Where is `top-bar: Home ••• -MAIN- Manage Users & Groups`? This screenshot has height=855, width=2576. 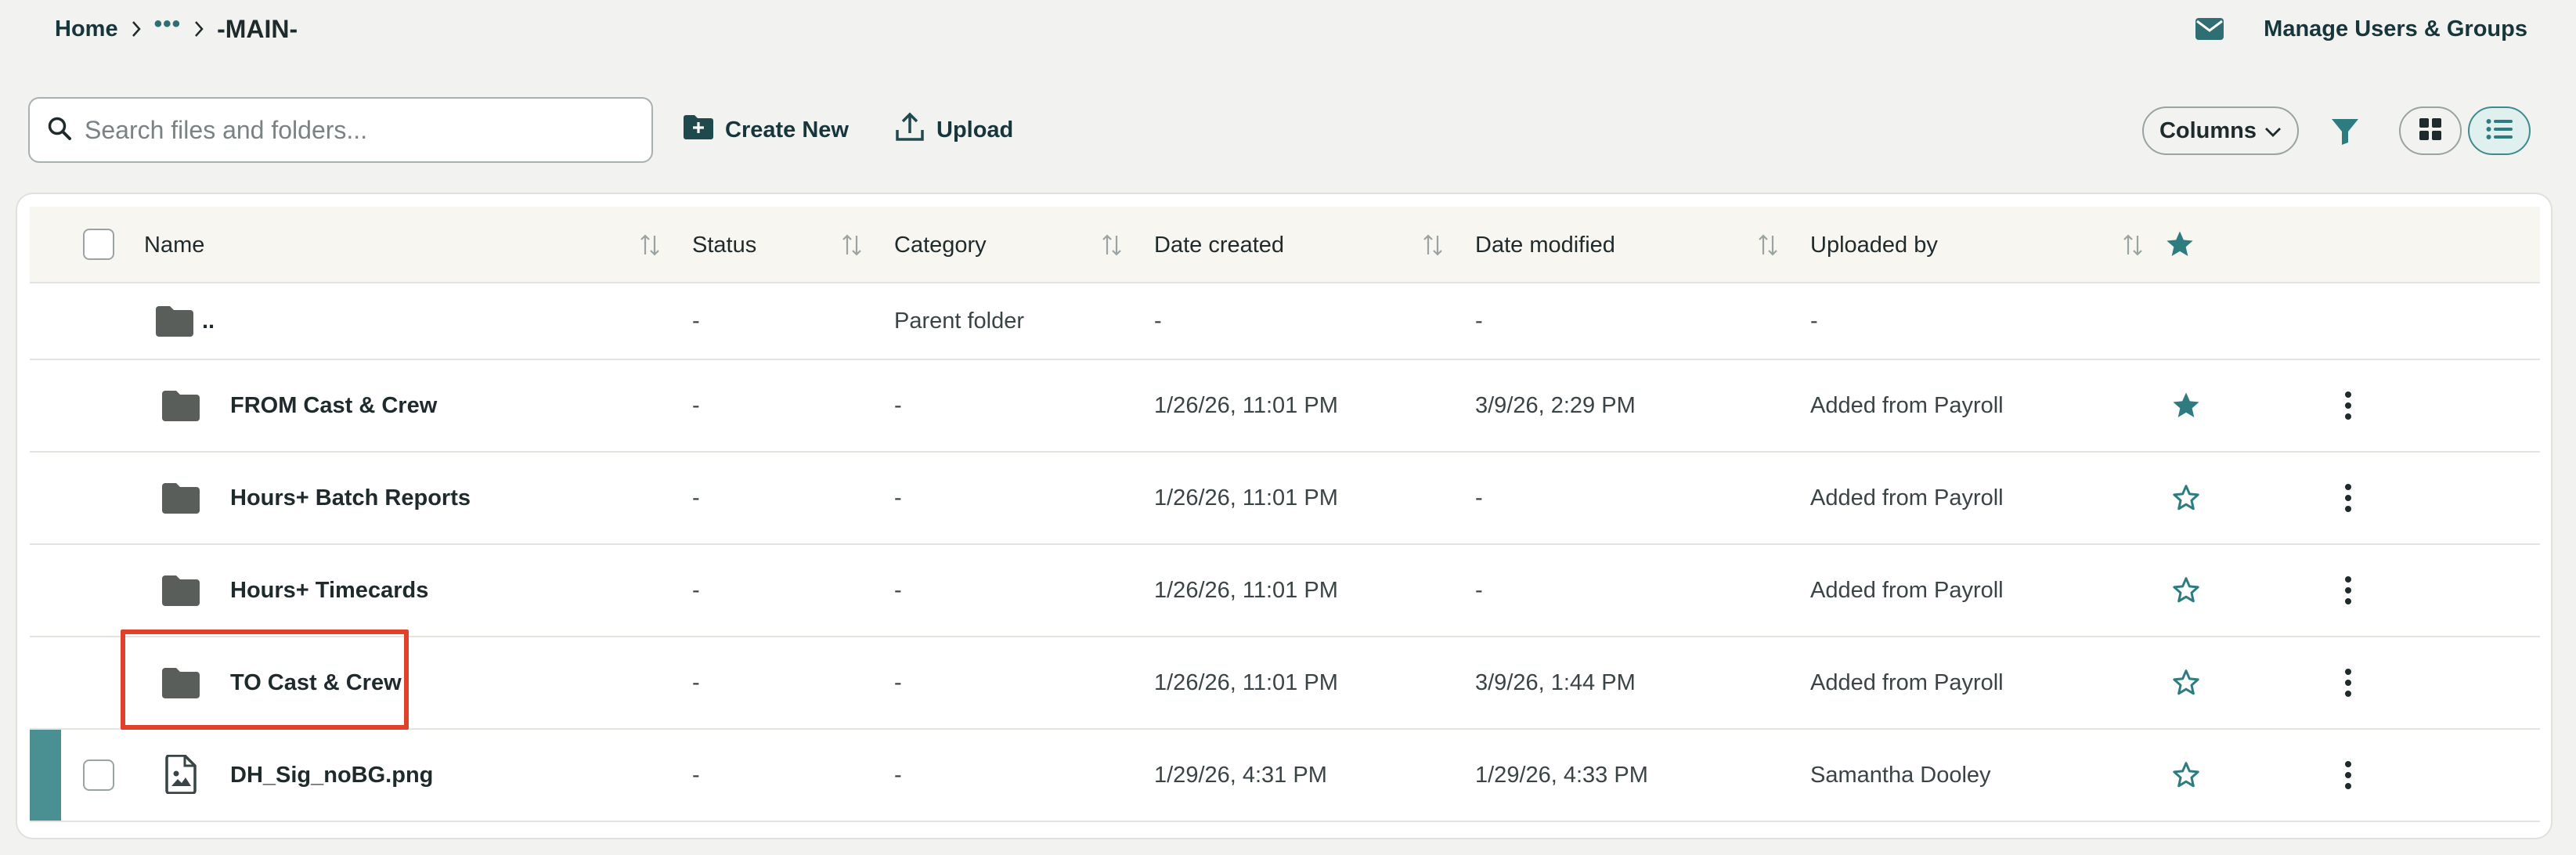
top-bar: Home ••• -MAIN- Manage Users & Groups is located at coordinates (1288, 30).